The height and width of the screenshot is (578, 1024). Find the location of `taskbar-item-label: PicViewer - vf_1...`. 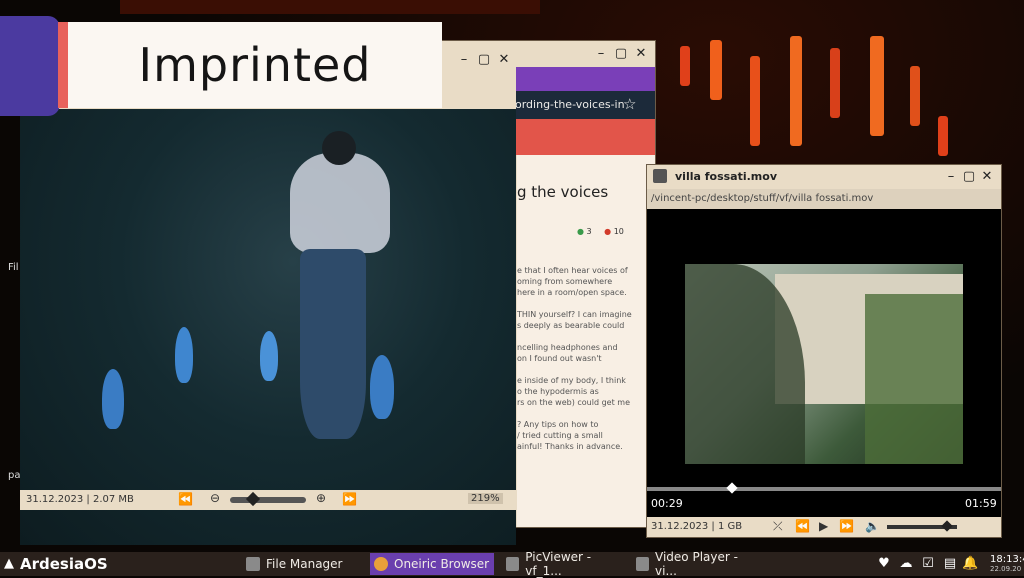

taskbar-item-label: PicViewer - vf_1... is located at coordinates (558, 564).